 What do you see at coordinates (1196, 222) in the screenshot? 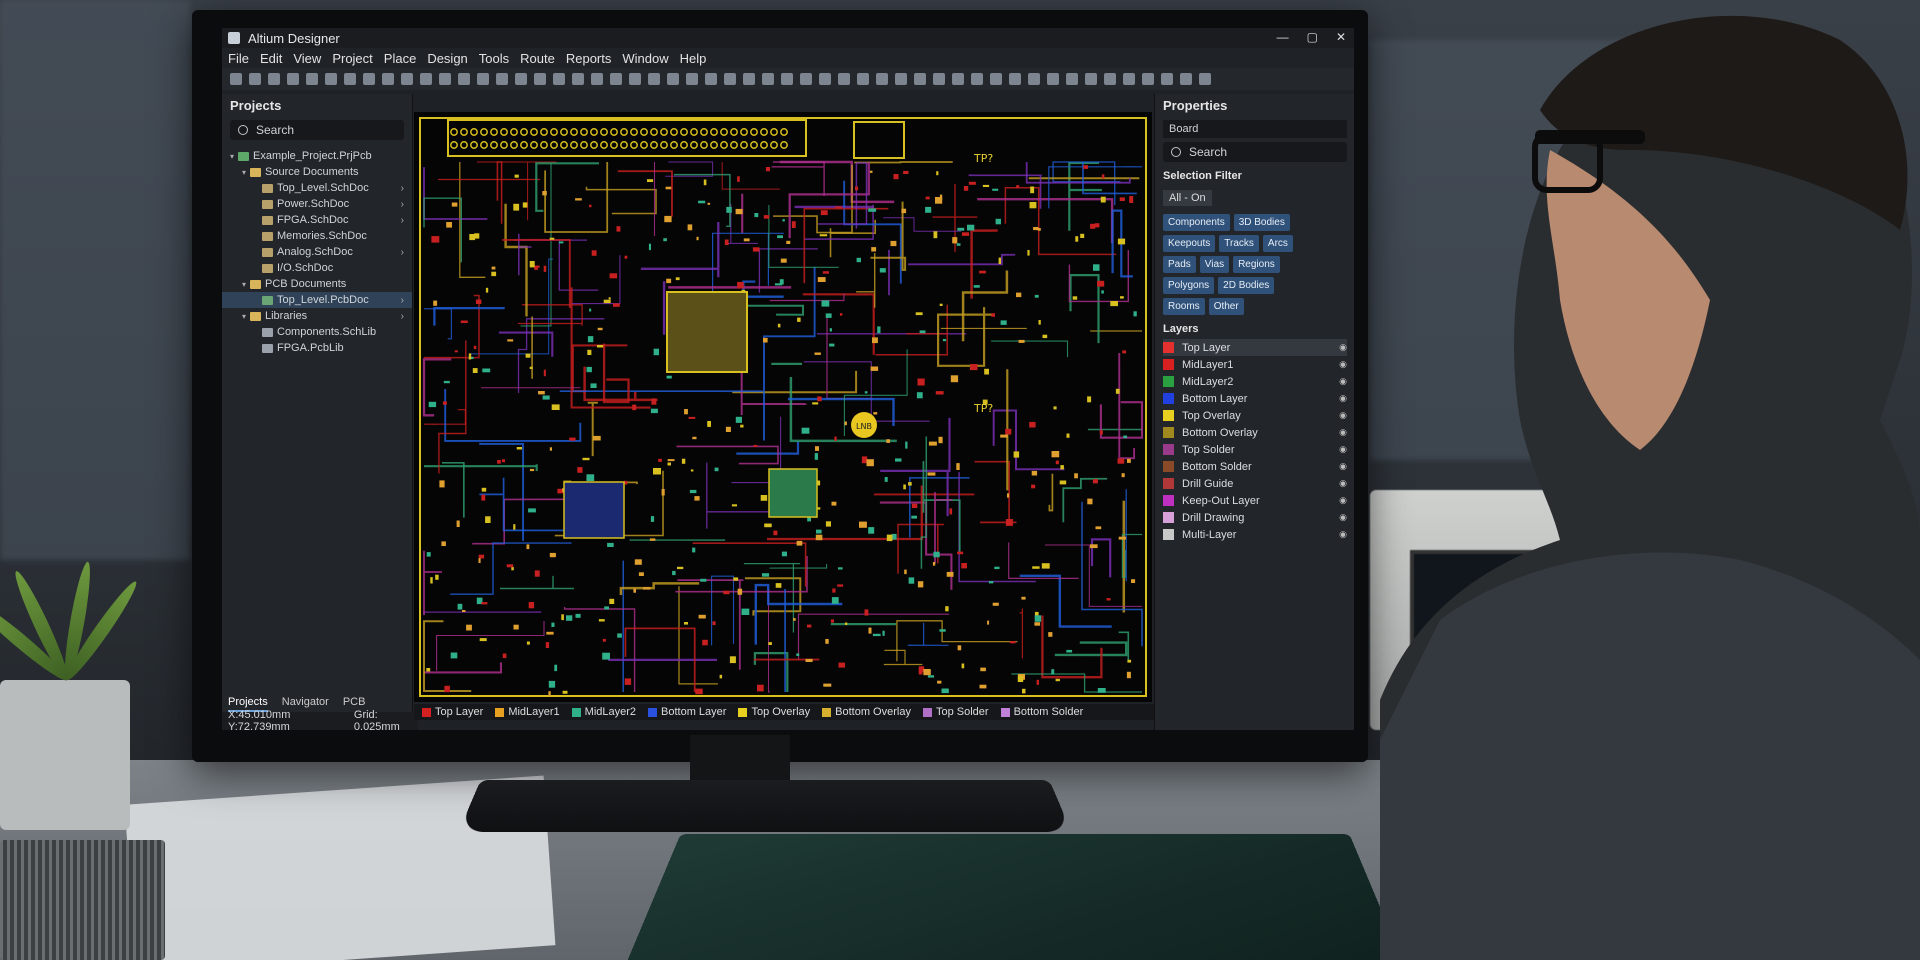
I see `filter-chip: Components` at bounding box center [1196, 222].